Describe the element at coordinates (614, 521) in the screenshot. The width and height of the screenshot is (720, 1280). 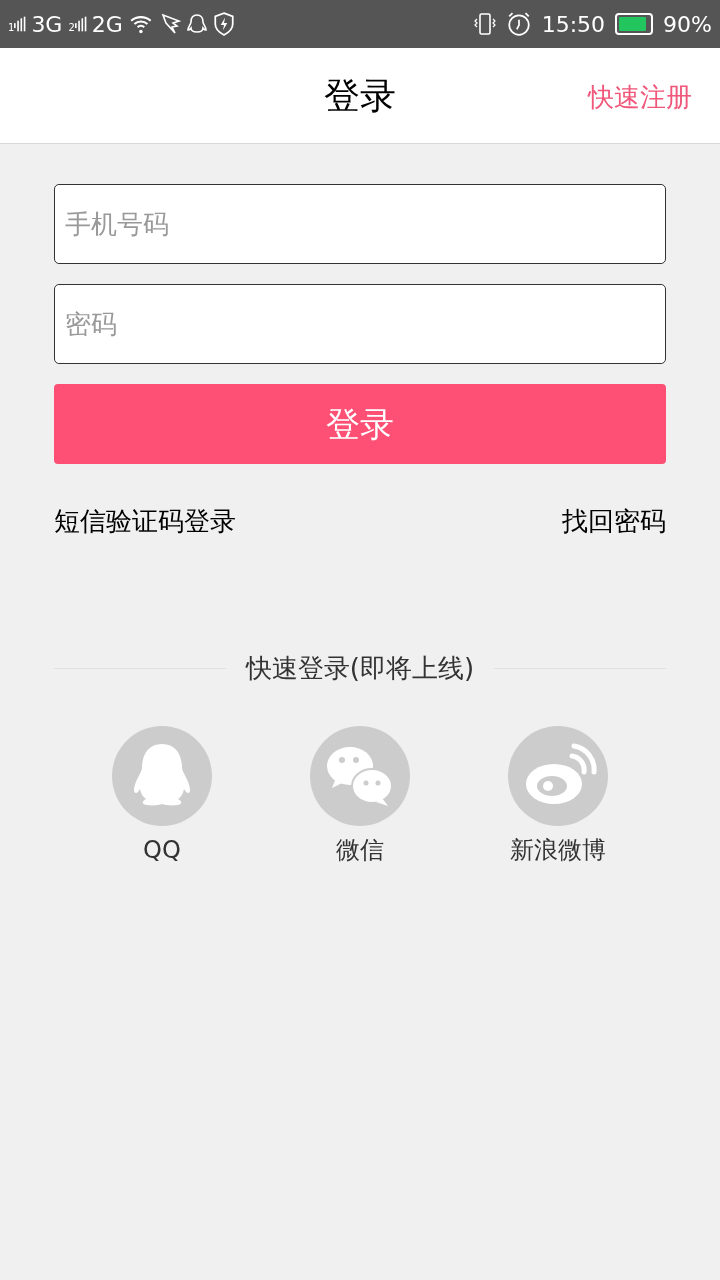
I see `forgot-password-link: 找回密码` at that location.